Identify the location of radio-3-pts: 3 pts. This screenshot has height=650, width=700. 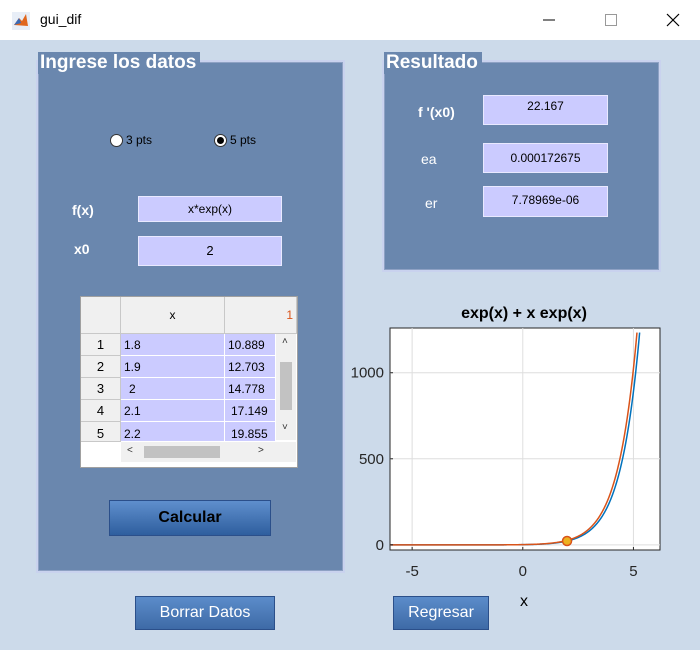
(131, 140).